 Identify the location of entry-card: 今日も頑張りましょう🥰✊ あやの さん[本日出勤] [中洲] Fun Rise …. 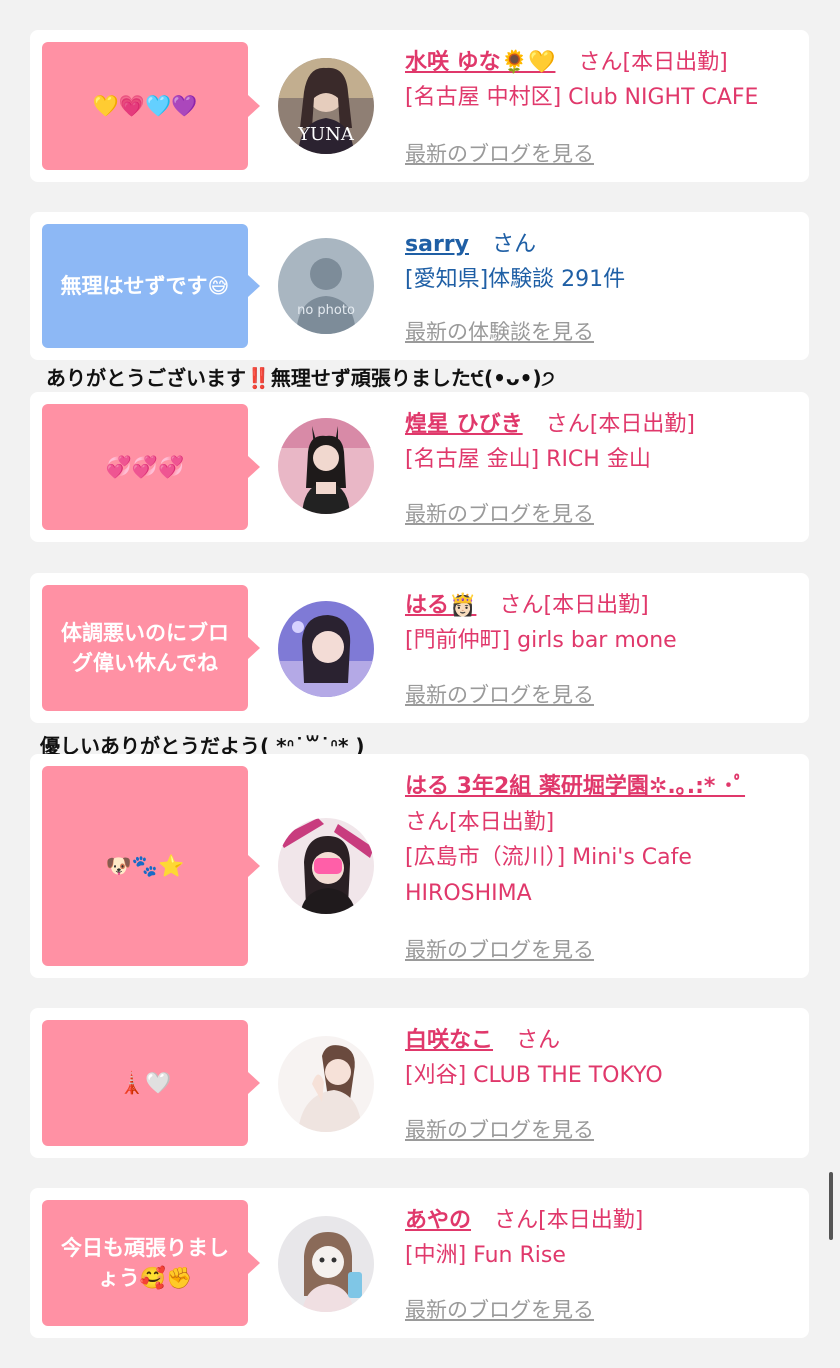
(419, 1263).